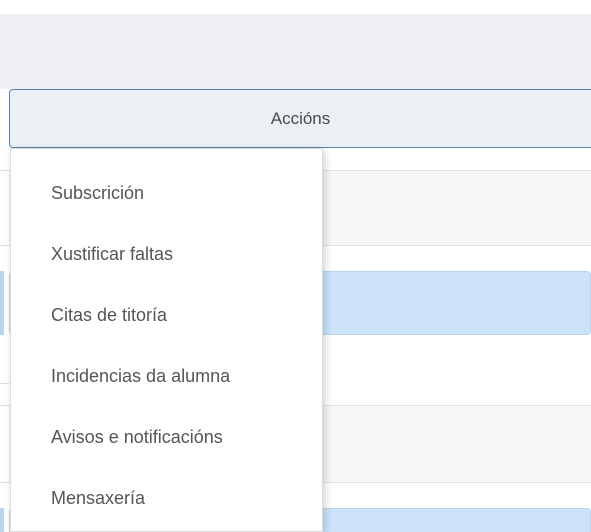  I want to click on menu-item-citas-de-titoria: Citas de titoría, so click(166, 315).